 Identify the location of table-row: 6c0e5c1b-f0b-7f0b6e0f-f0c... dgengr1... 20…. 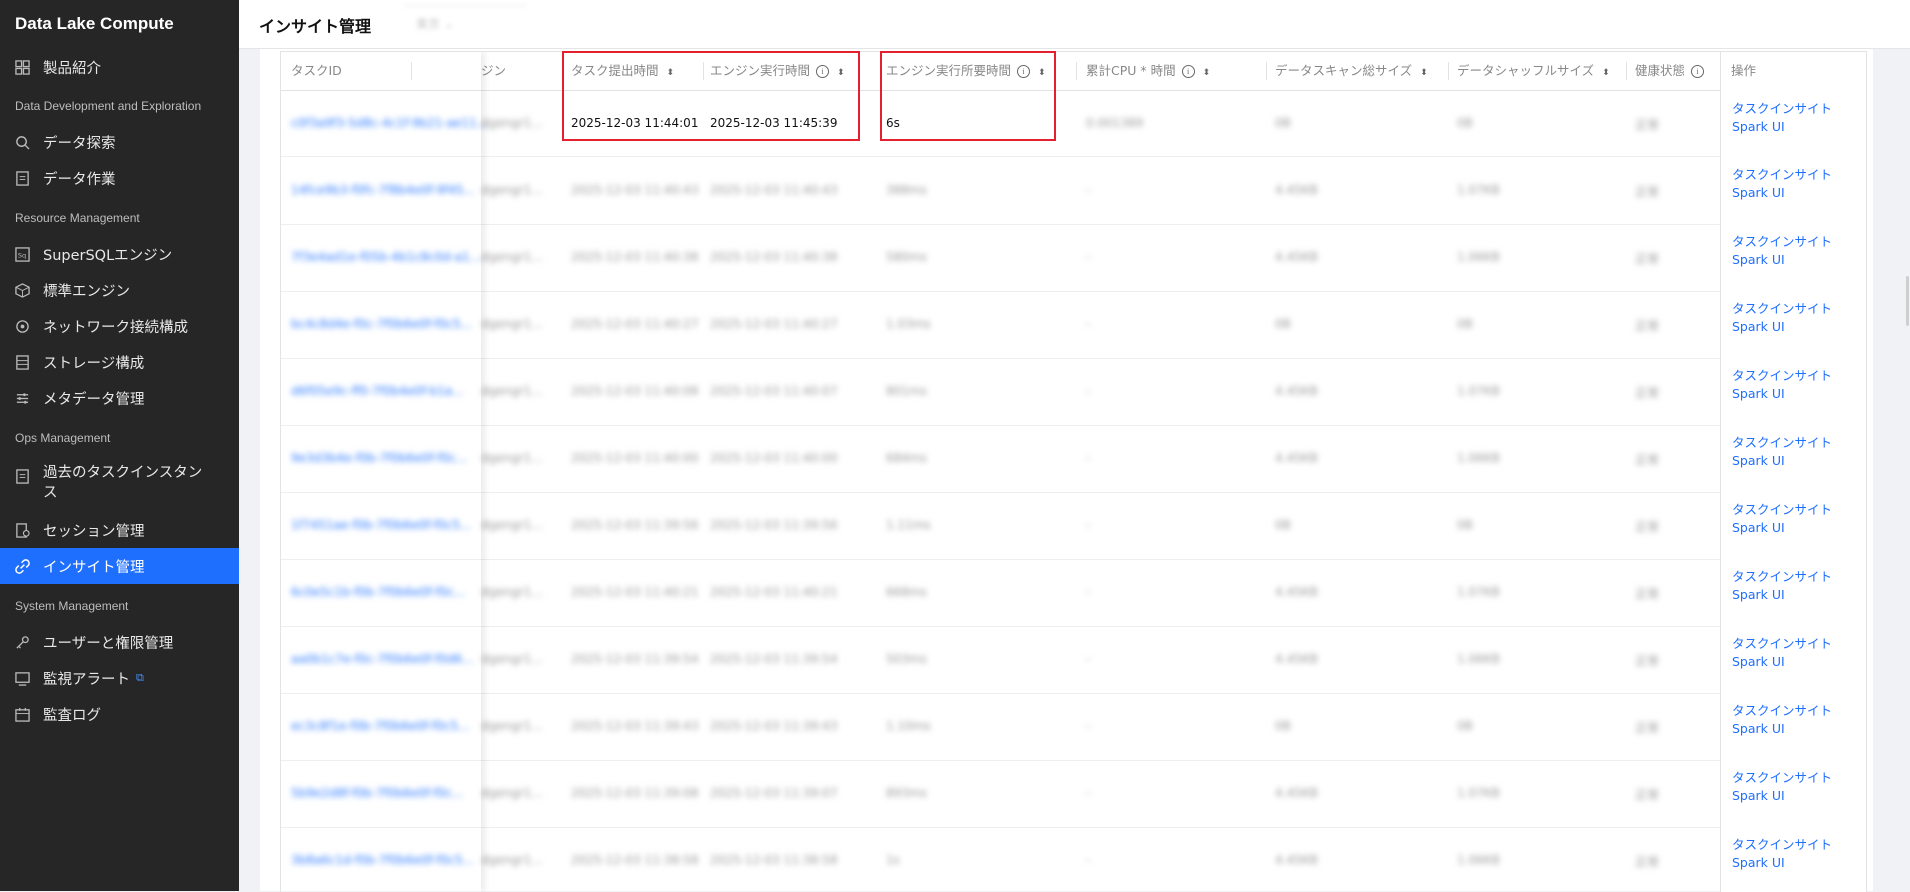
(1073, 593).